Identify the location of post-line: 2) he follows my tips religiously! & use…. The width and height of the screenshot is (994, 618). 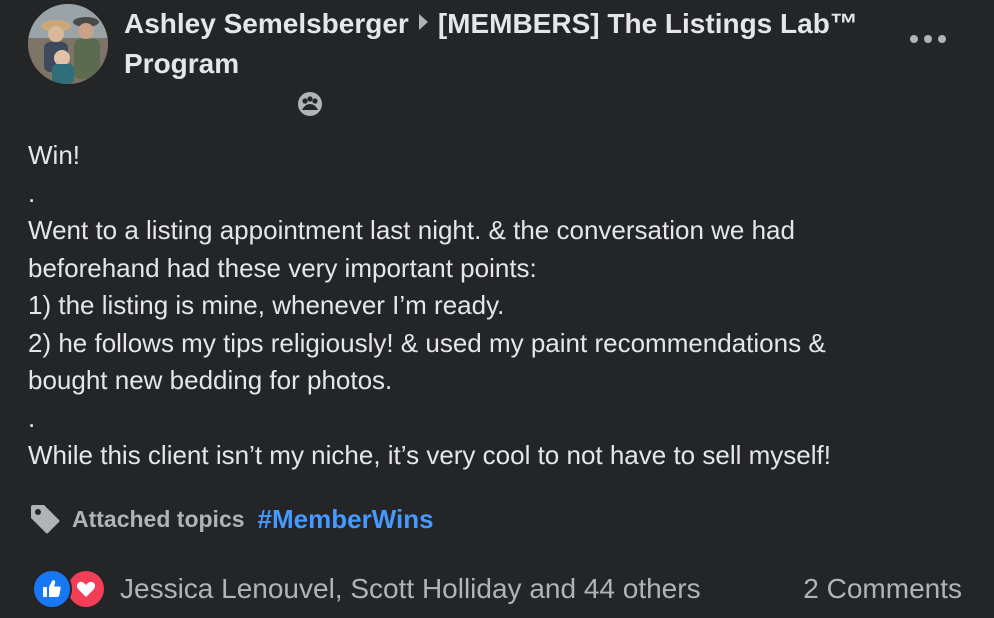
(427, 342).